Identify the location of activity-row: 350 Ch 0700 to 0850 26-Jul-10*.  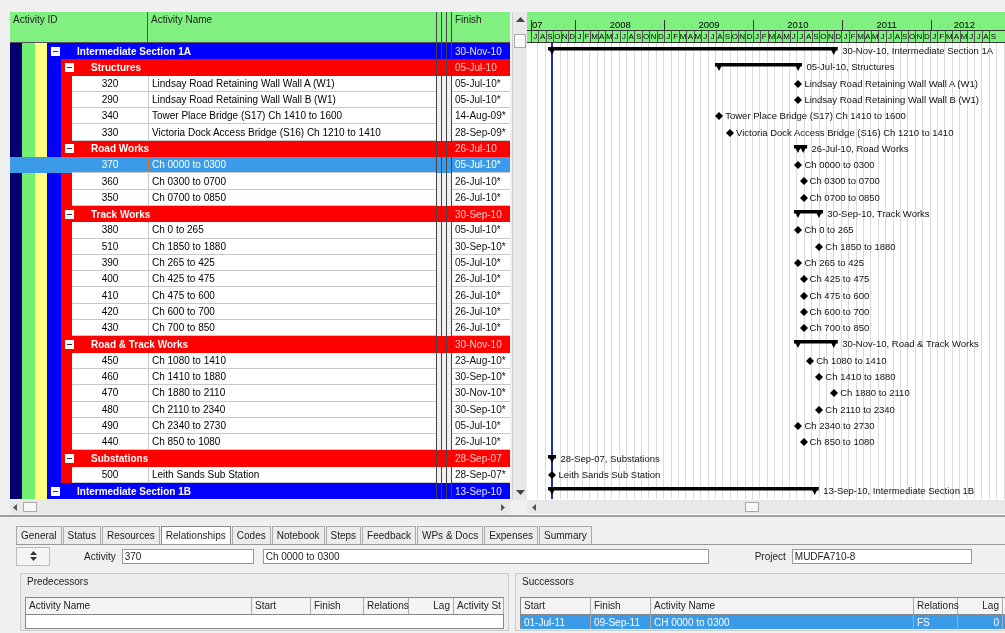
(260, 197).